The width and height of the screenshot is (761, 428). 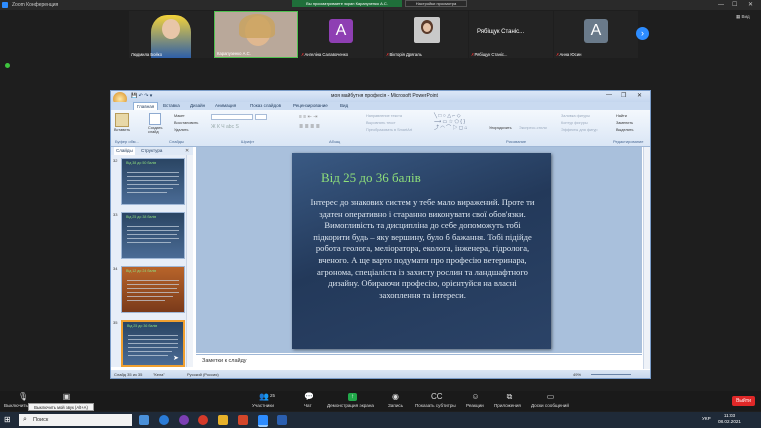 What do you see at coordinates (264, 397) in the screenshot?
I see `participants-icon: 👥` at bounding box center [264, 397].